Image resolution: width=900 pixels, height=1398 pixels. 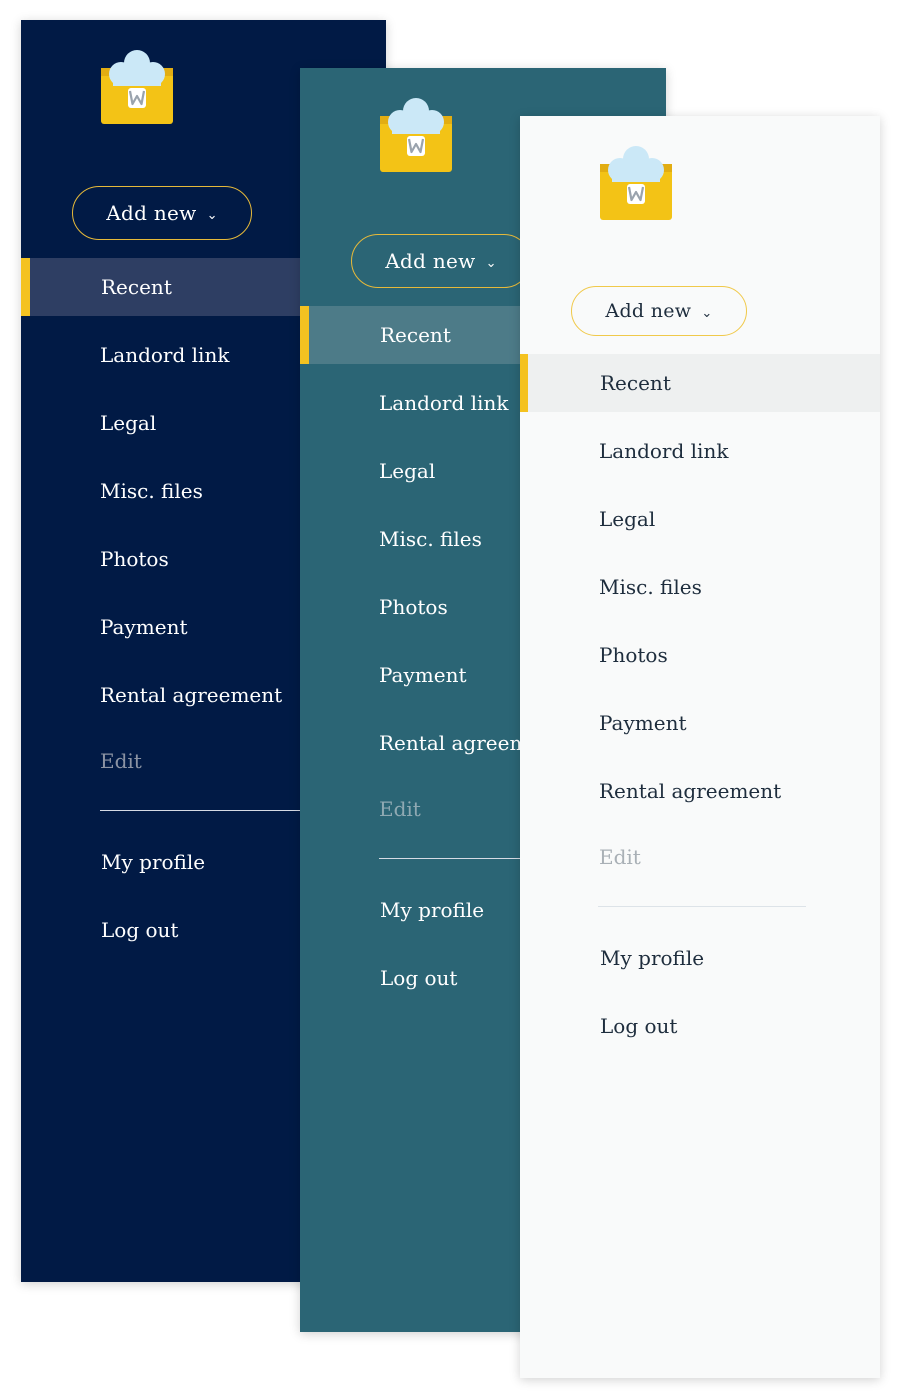 What do you see at coordinates (700, 1026) in the screenshot?
I see `nav-item-log-out: Log out` at bounding box center [700, 1026].